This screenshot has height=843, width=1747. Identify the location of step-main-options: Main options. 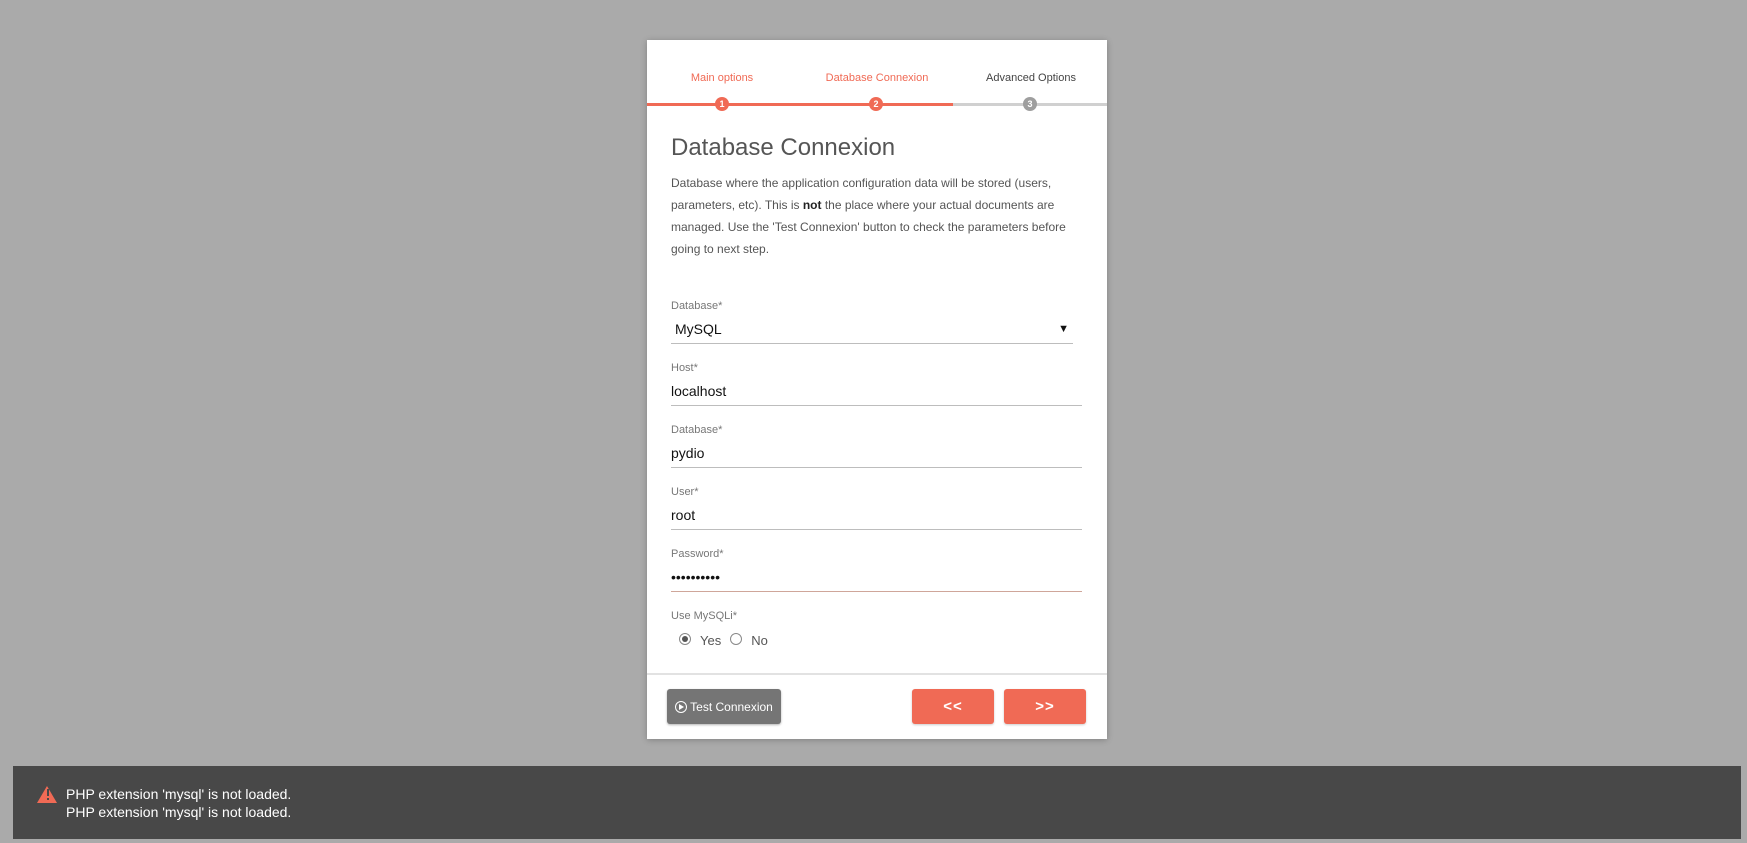
(722, 78).